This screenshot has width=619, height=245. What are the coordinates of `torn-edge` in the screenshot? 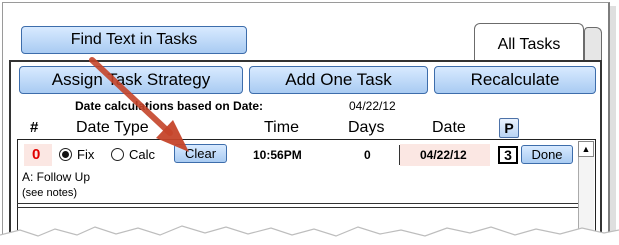 It's located at (309, 235).